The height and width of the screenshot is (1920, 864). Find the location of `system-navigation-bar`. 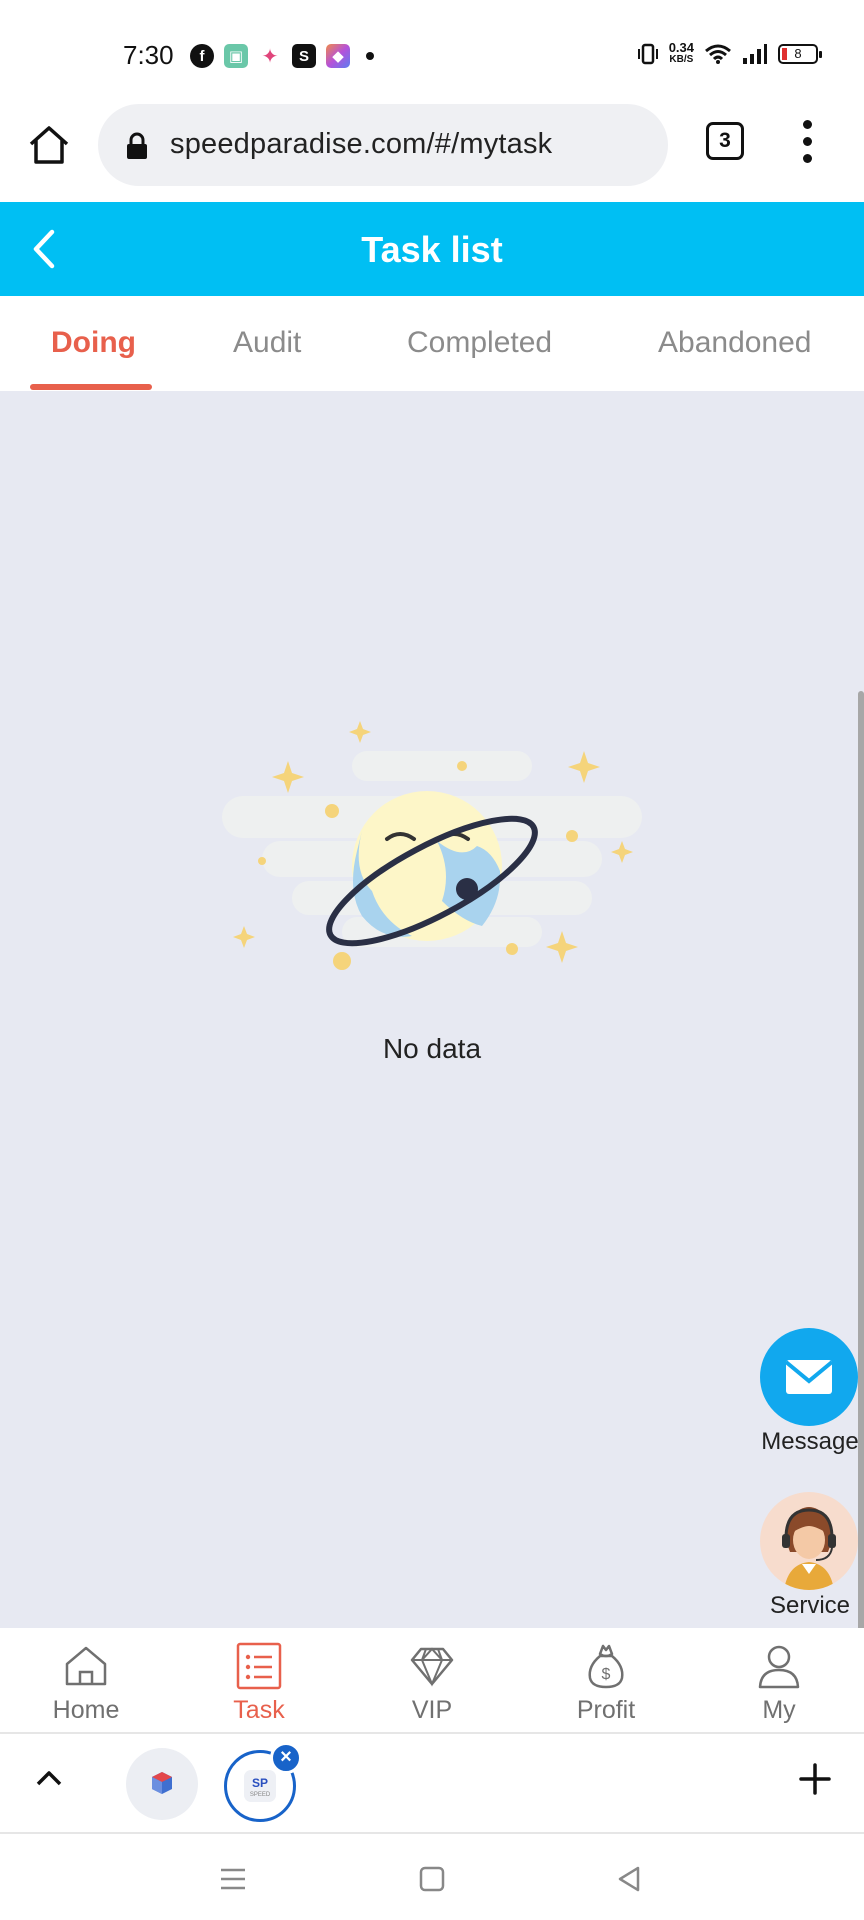

system-navigation-bar is located at coordinates (432, 1876).